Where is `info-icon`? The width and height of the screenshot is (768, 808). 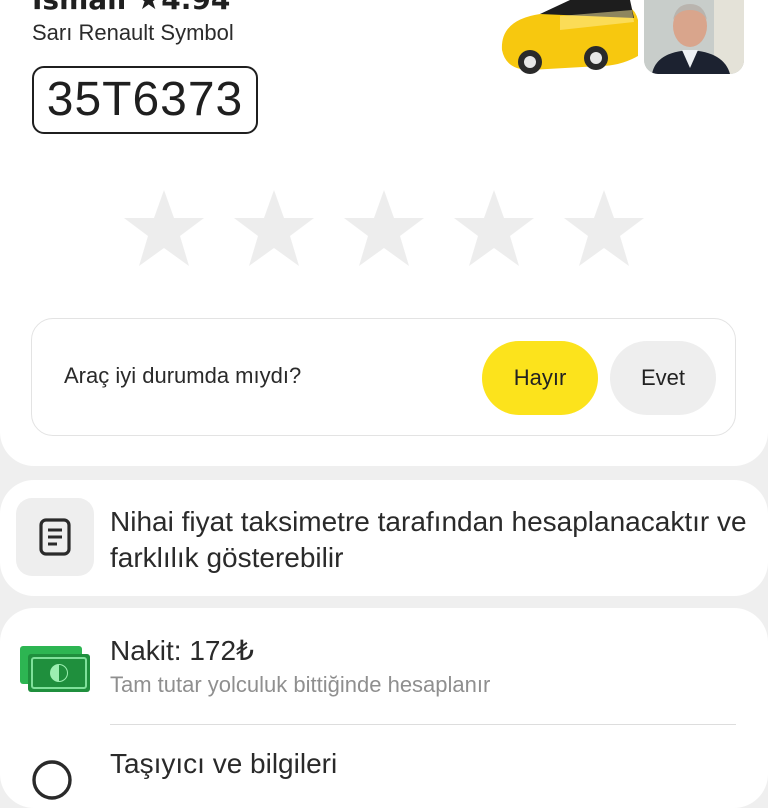
info-icon is located at coordinates (52, 780).